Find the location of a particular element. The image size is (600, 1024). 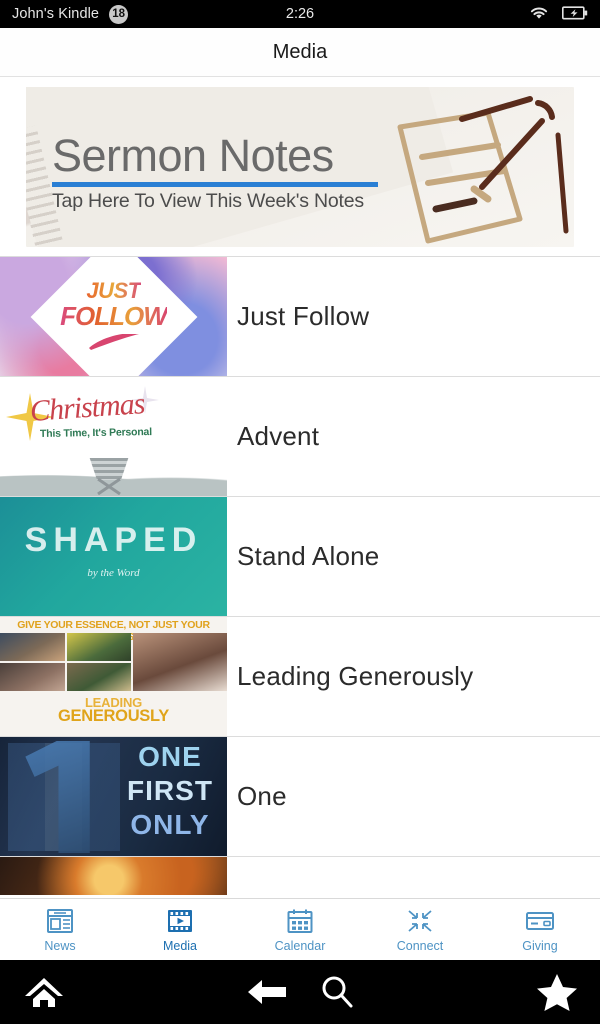

shaped-thumbnail: SHAPED by the Word is located at coordinates (113, 557).